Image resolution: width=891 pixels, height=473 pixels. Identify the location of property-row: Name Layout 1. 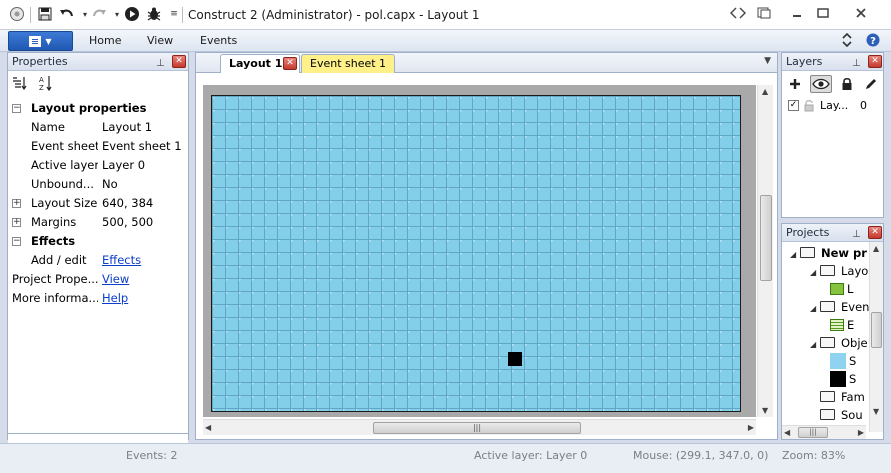
(98, 127).